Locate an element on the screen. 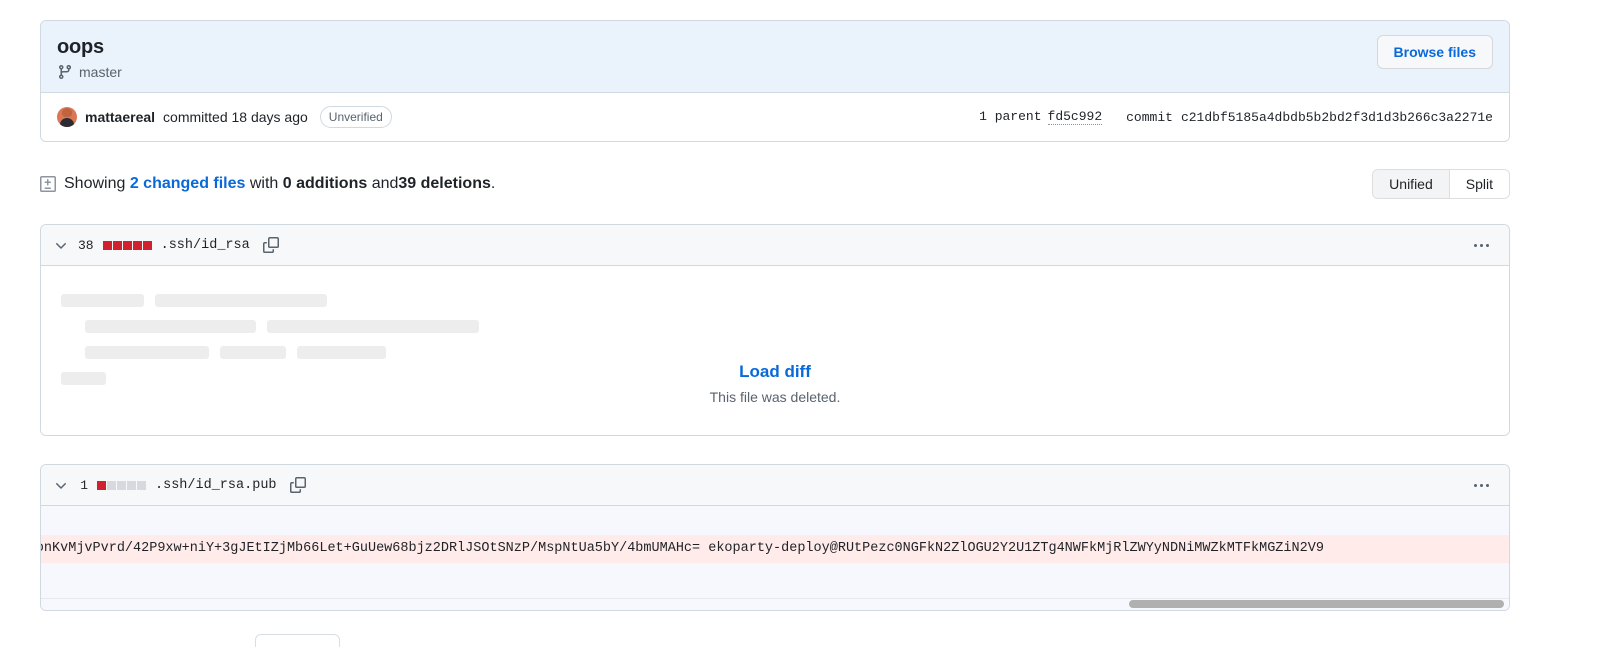 The height and width of the screenshot is (647, 1600). parent-commit-group: 1 parent fd5c992 is located at coordinates (1041, 117).